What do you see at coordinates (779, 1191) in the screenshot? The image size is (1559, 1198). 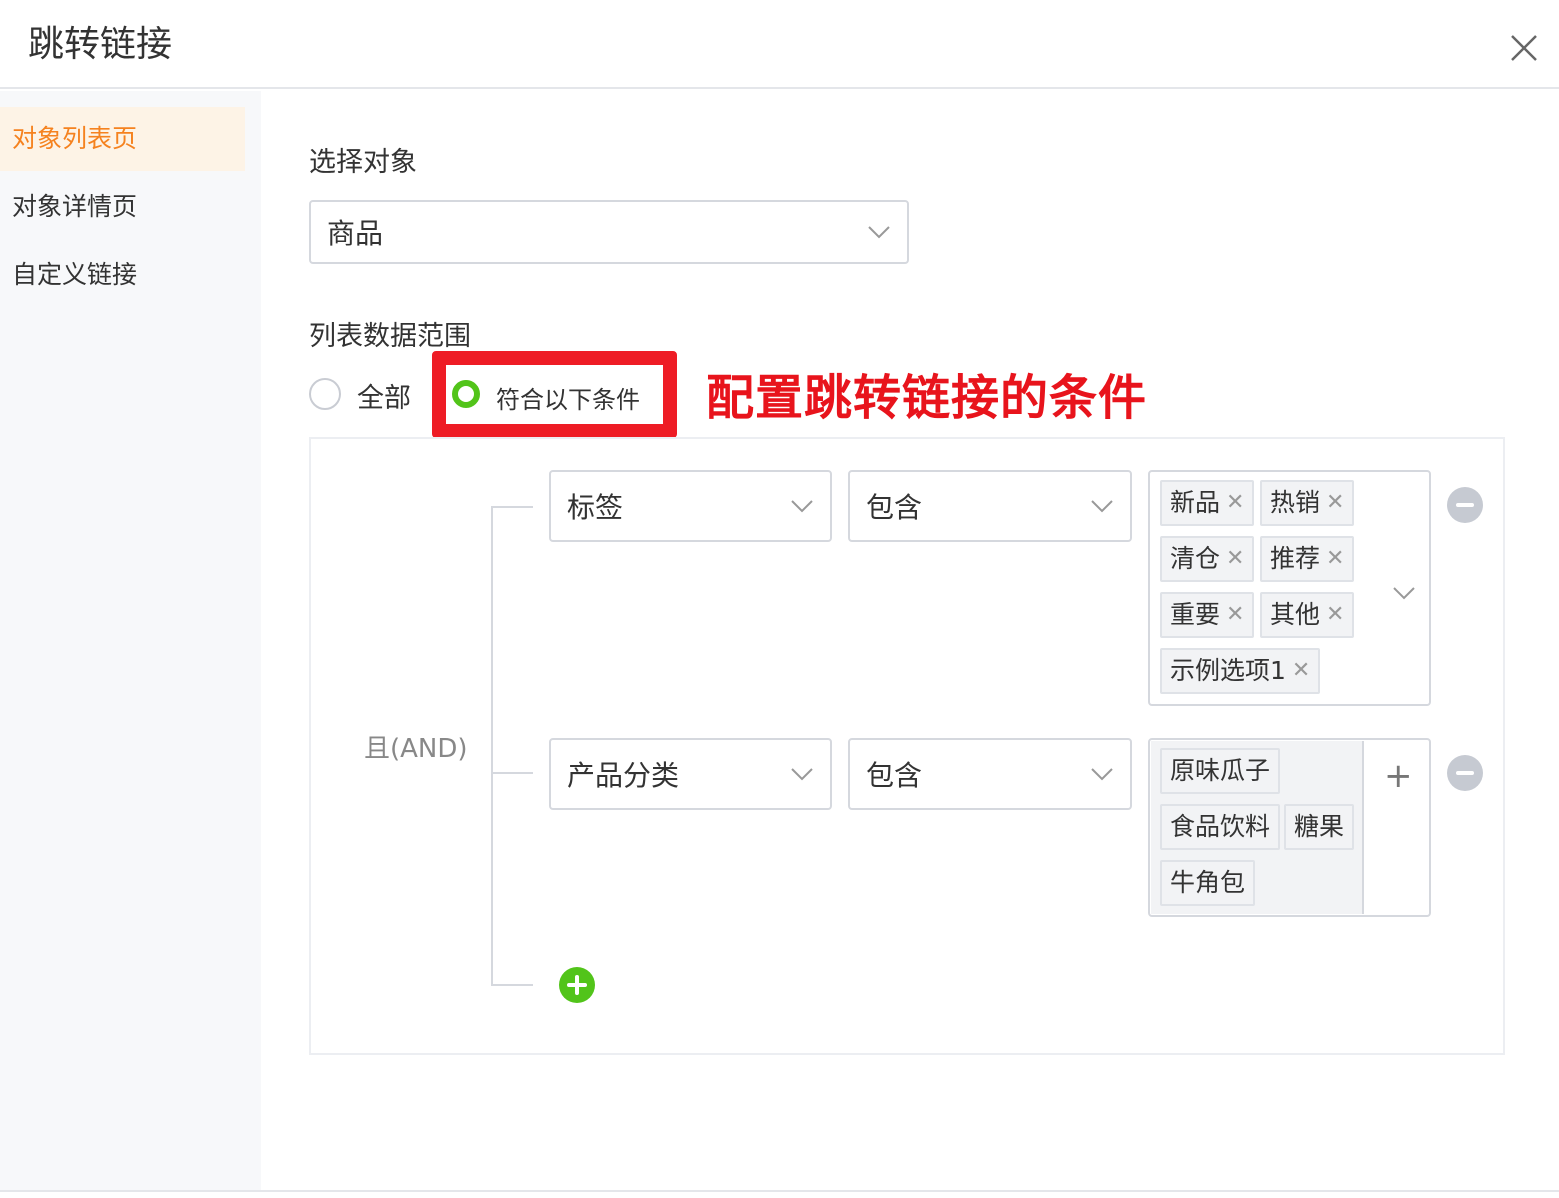 I see `footer-divider` at bounding box center [779, 1191].